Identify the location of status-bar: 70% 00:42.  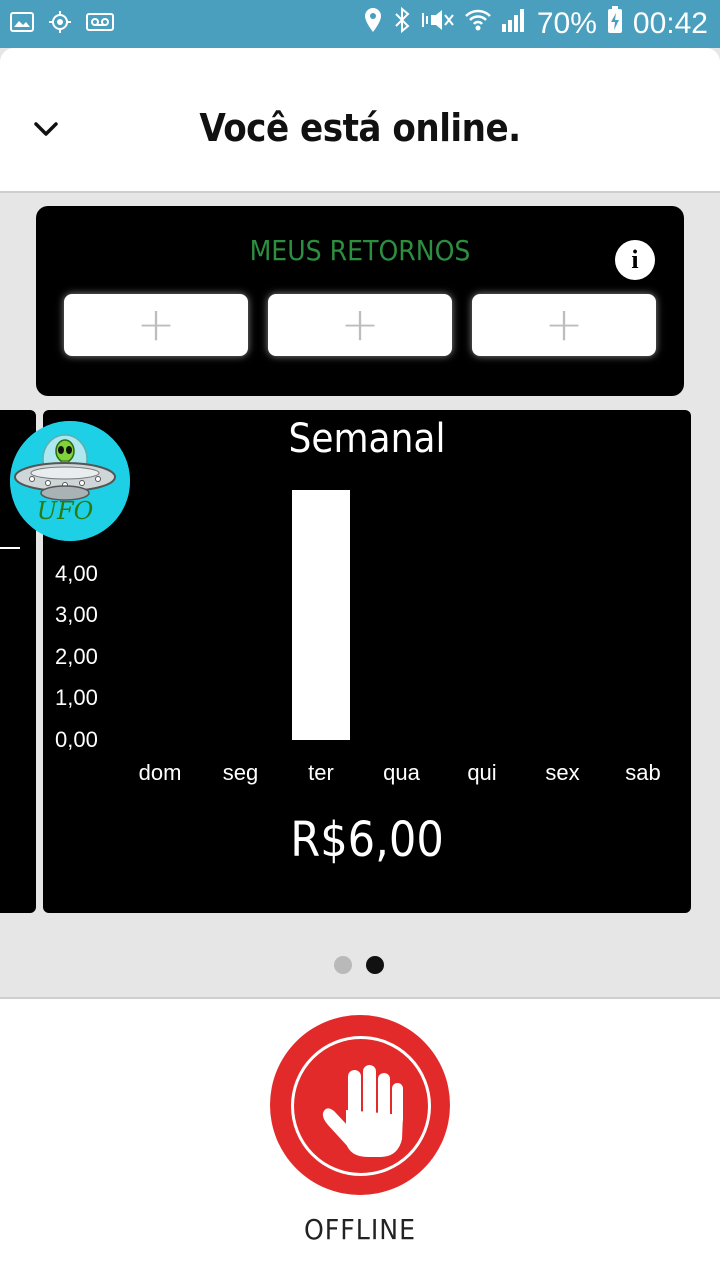
(360, 24).